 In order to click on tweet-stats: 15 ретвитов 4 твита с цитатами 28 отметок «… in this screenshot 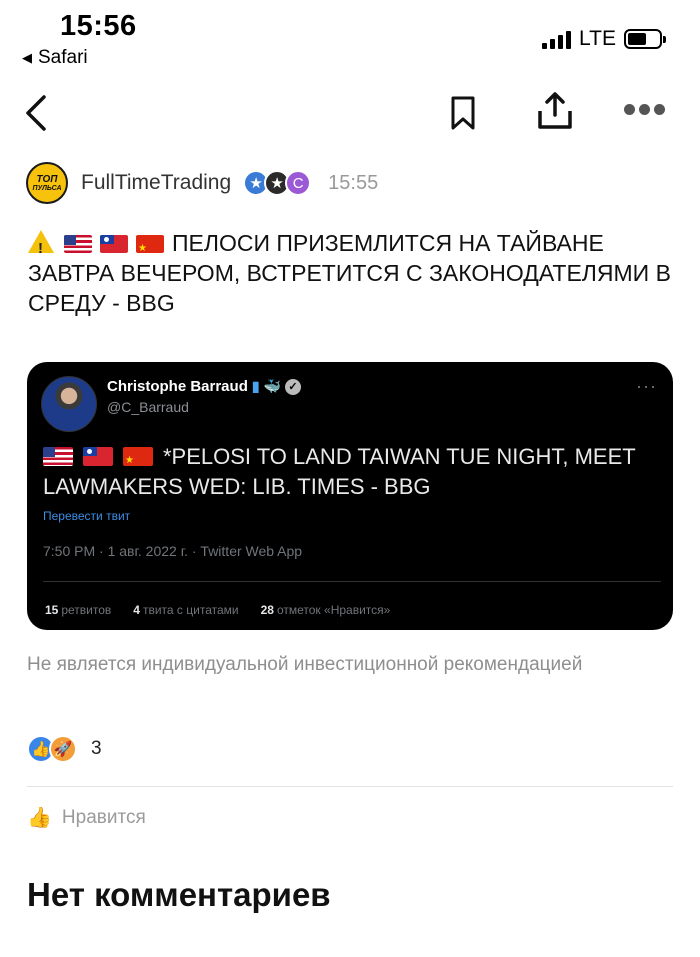, I will do `click(217, 610)`.